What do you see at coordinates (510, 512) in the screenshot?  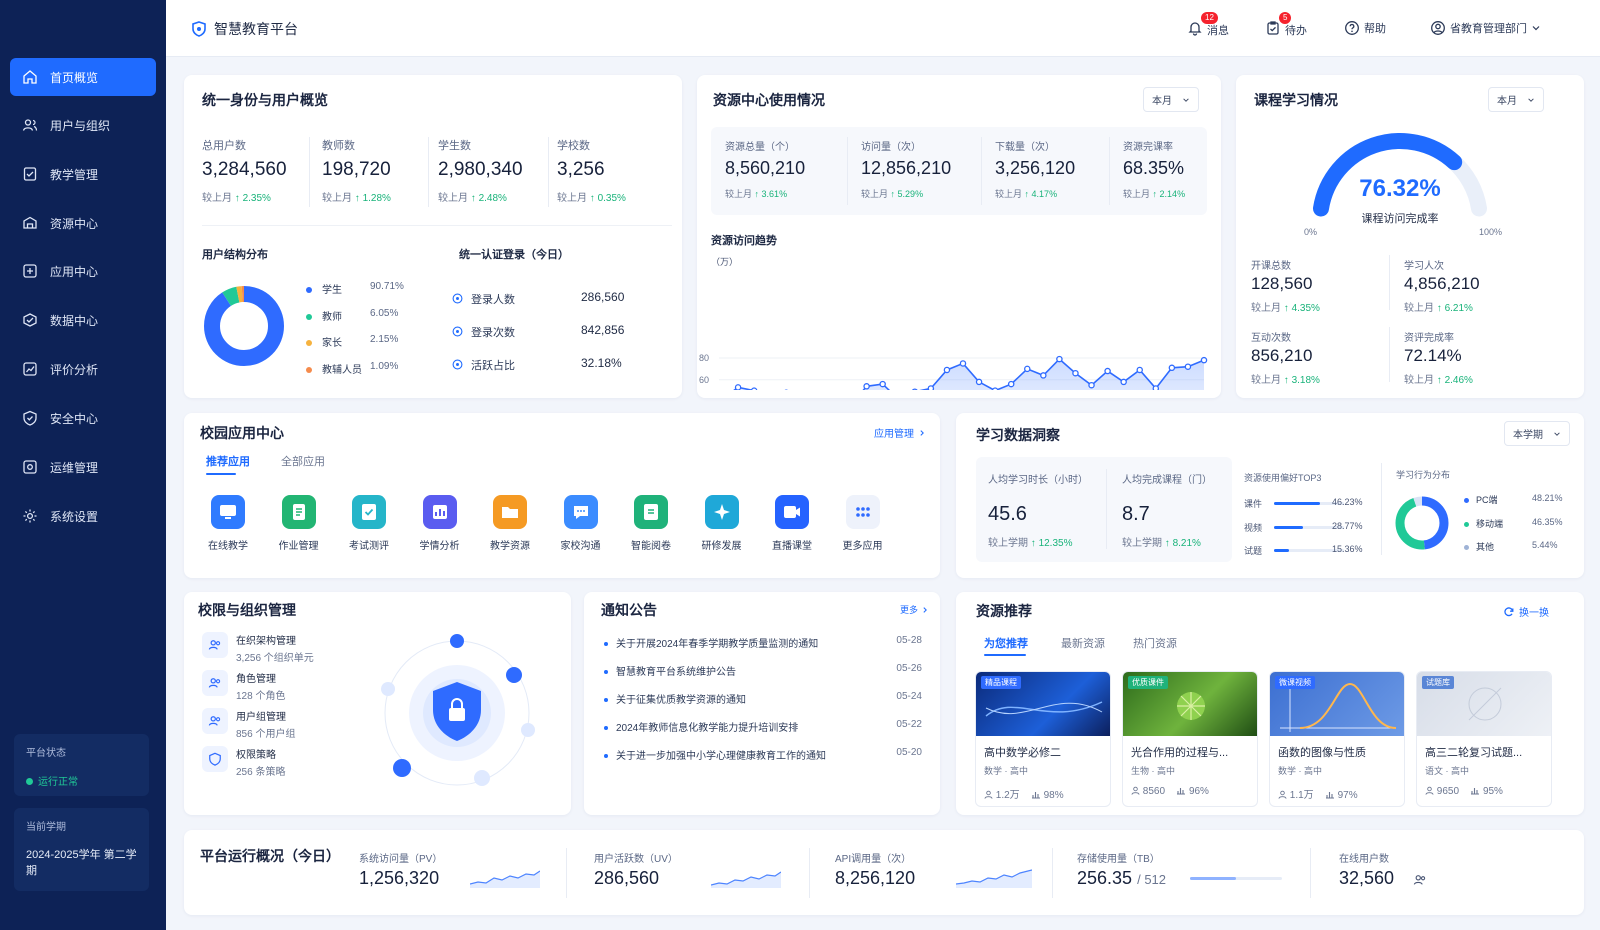 I see `folder-icon` at bounding box center [510, 512].